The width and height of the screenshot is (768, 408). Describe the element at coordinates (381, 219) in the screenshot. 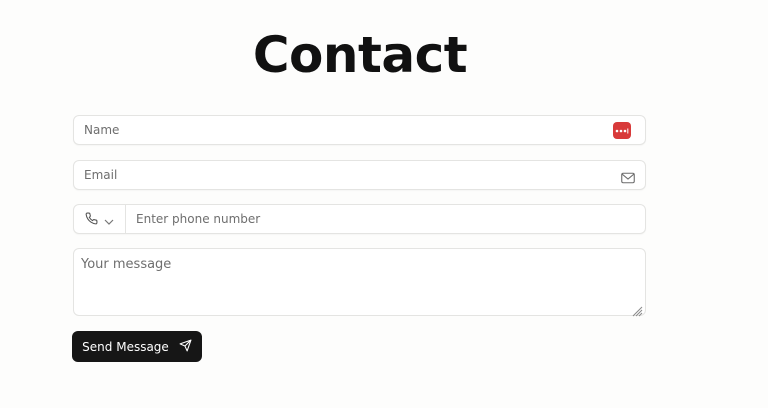

I see `phone-input` at that location.